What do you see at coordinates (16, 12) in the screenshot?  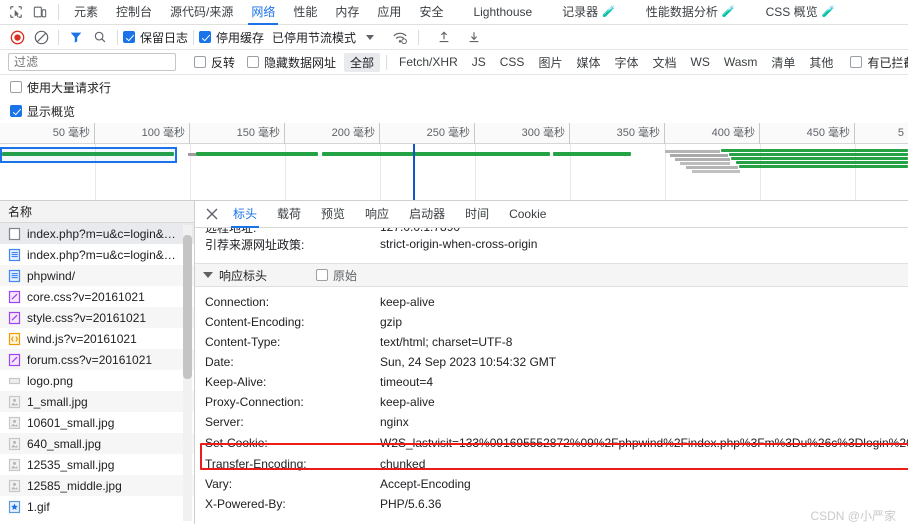 I see `inspect-icon` at bounding box center [16, 12].